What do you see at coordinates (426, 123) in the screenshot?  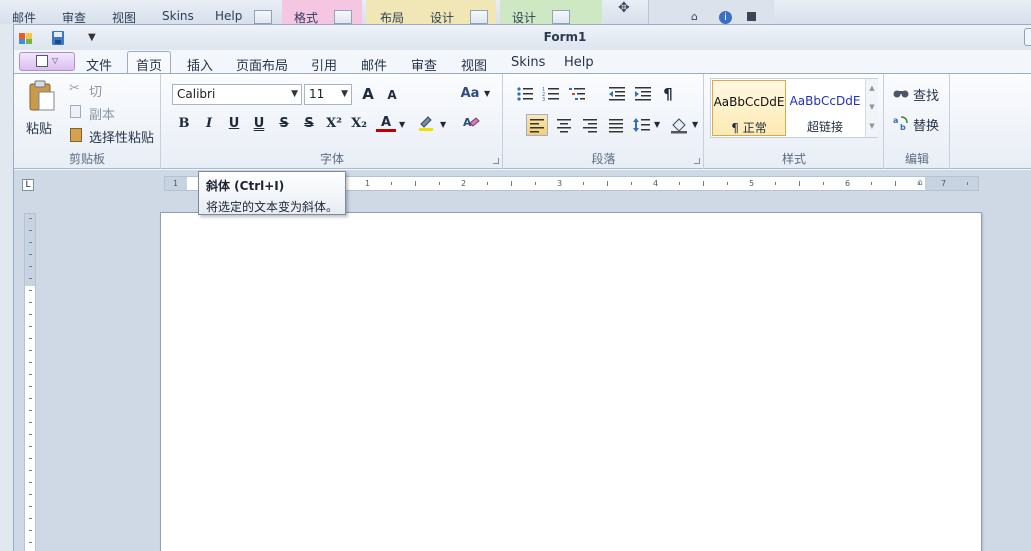 I see `highlight-icon` at bounding box center [426, 123].